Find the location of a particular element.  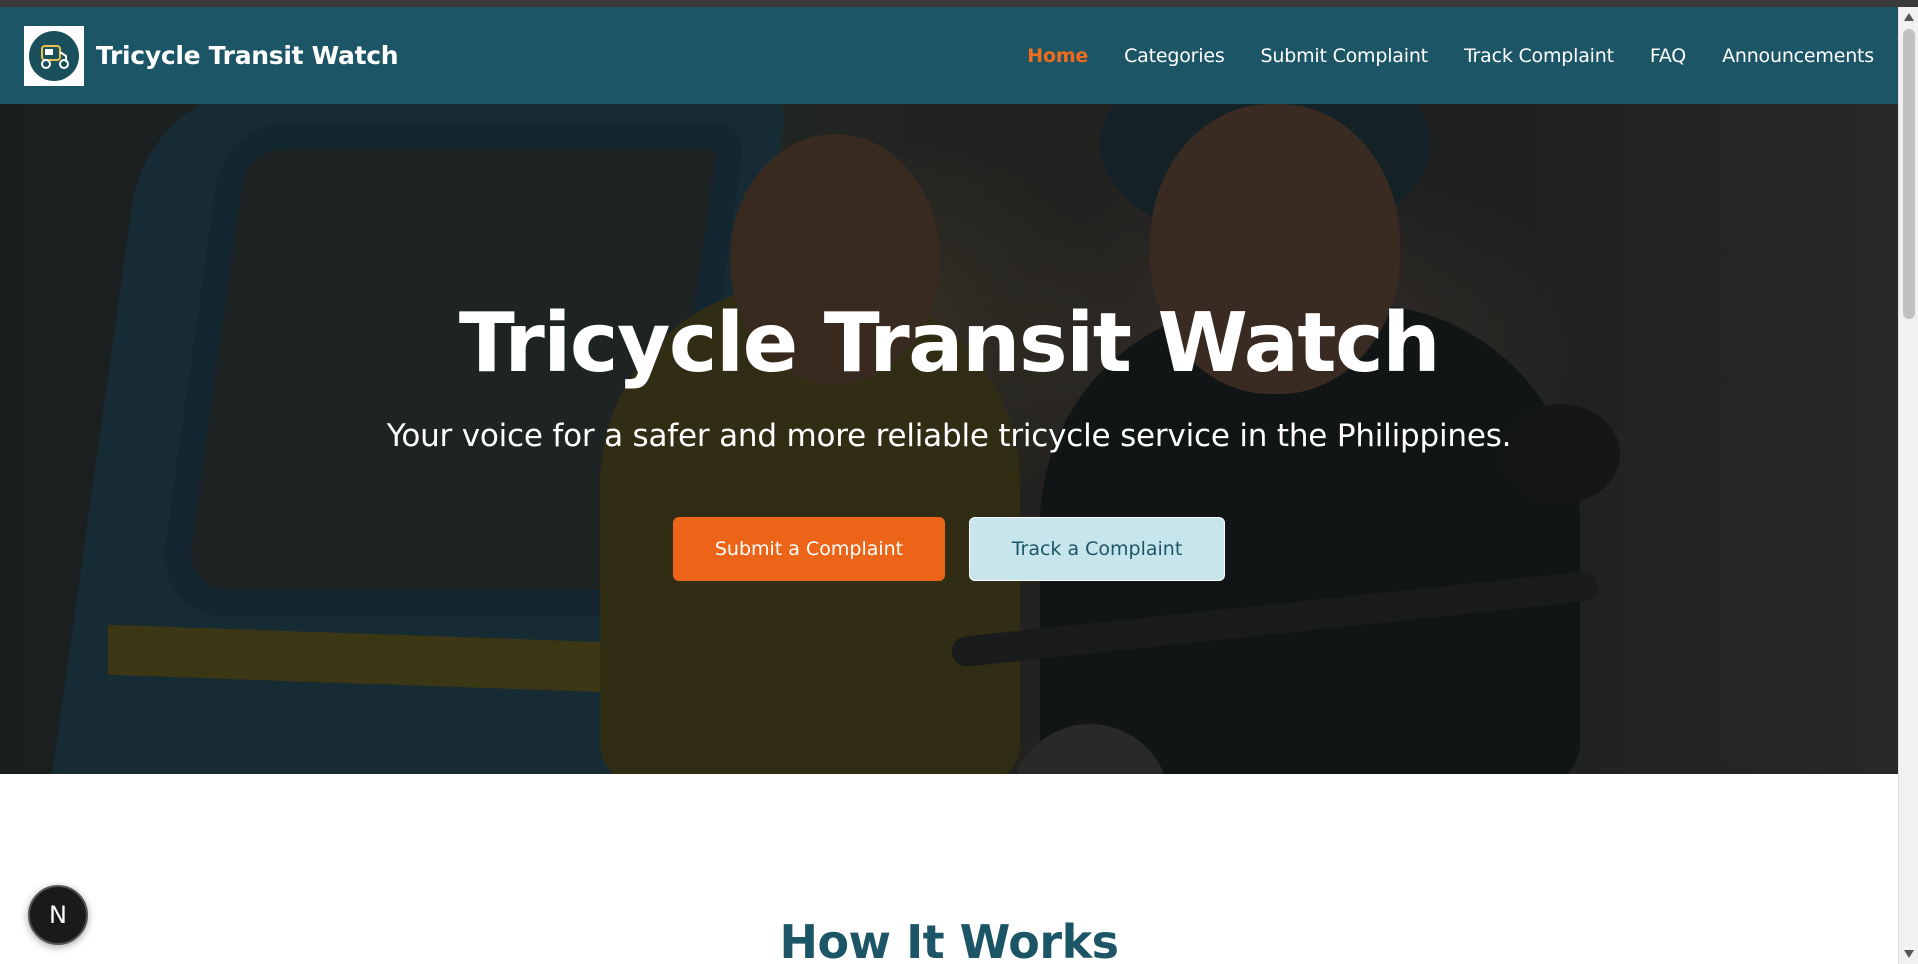

hero-buttons: Submit a Complaint Track a Complaint is located at coordinates (949, 549).